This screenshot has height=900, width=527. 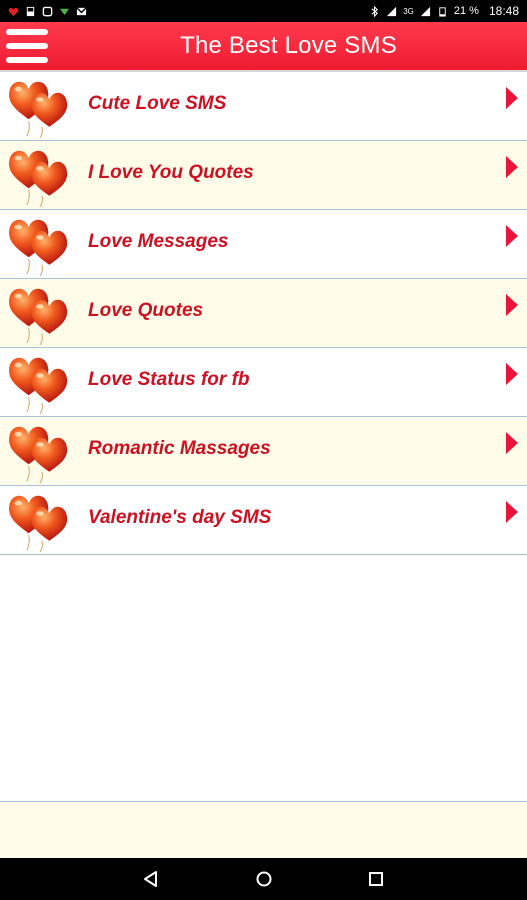 I want to click on status-bar: 3G 21 % 18:48, so click(x=263, y=11).